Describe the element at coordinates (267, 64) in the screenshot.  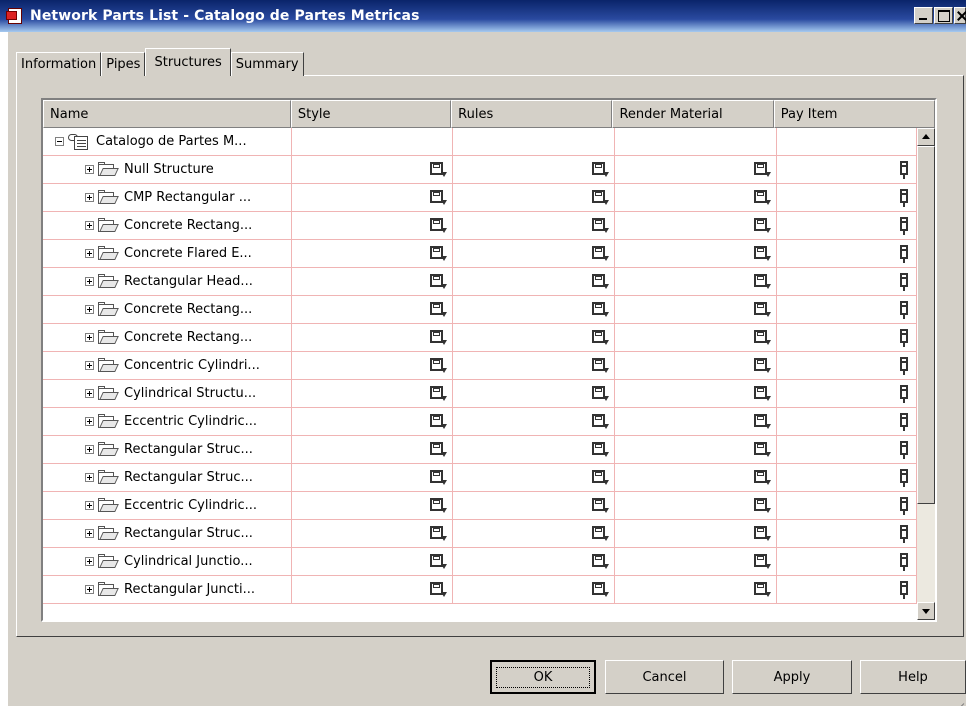
I see `tab-summary: Summary` at that location.